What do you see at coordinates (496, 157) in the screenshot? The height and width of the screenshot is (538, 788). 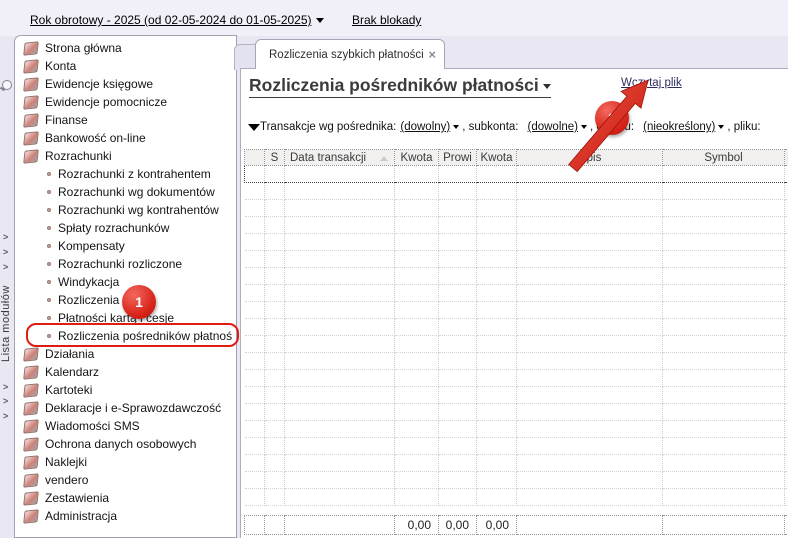 I see `column-header-kwota-2: Kwota` at bounding box center [496, 157].